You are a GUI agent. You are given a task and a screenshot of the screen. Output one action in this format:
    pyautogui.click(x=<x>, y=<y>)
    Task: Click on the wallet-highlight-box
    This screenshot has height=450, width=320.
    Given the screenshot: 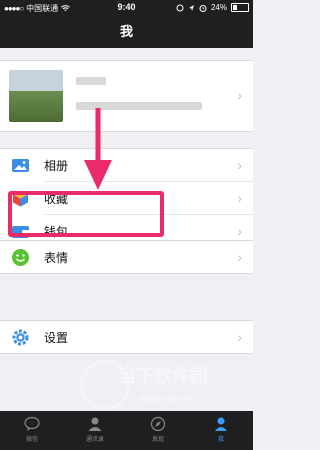 What is the action you would take?
    pyautogui.click(x=86, y=214)
    